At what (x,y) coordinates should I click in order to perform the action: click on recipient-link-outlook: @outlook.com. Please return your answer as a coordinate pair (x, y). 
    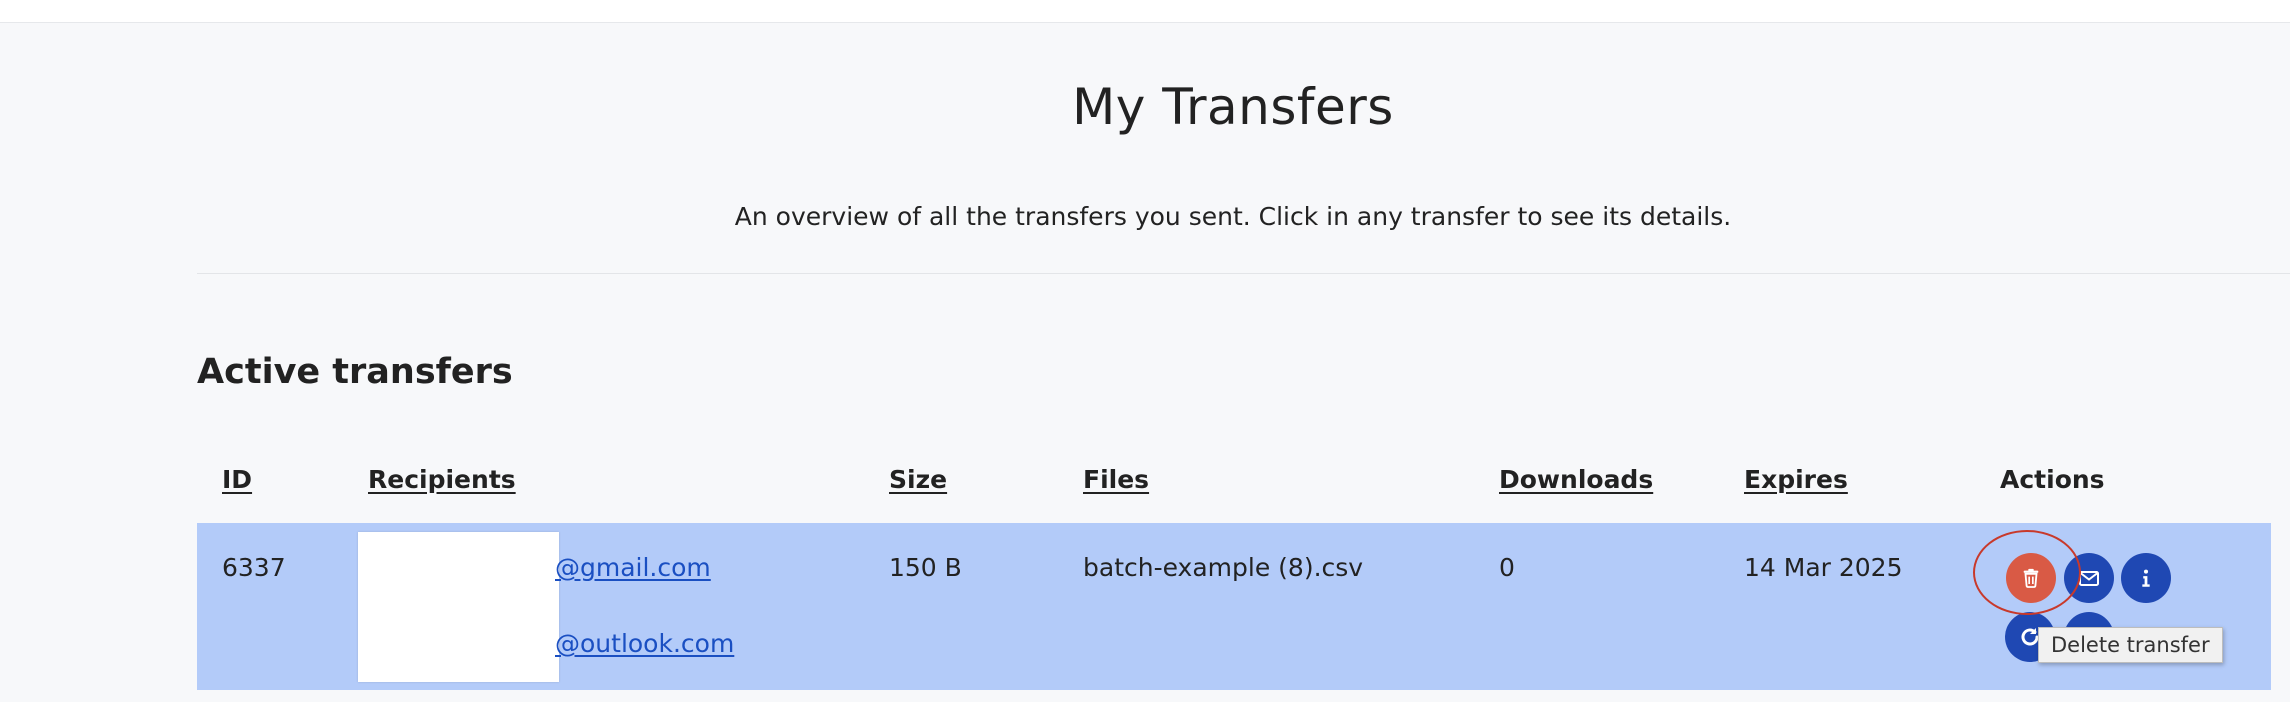
    Looking at the image, I should click on (644, 643).